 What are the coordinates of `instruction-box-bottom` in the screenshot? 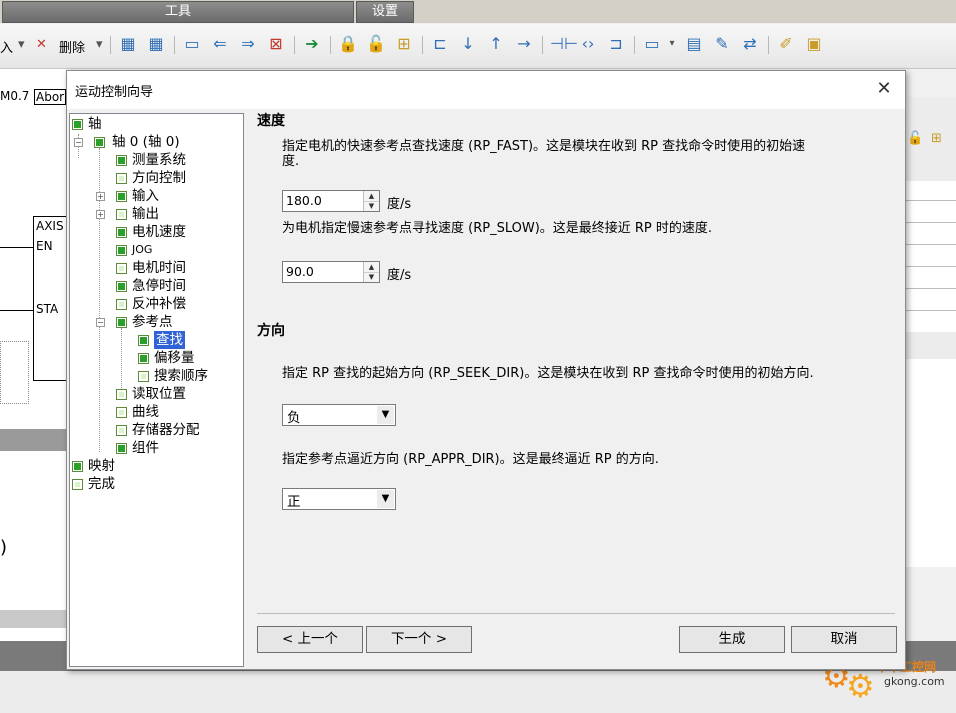 It's located at (49, 380).